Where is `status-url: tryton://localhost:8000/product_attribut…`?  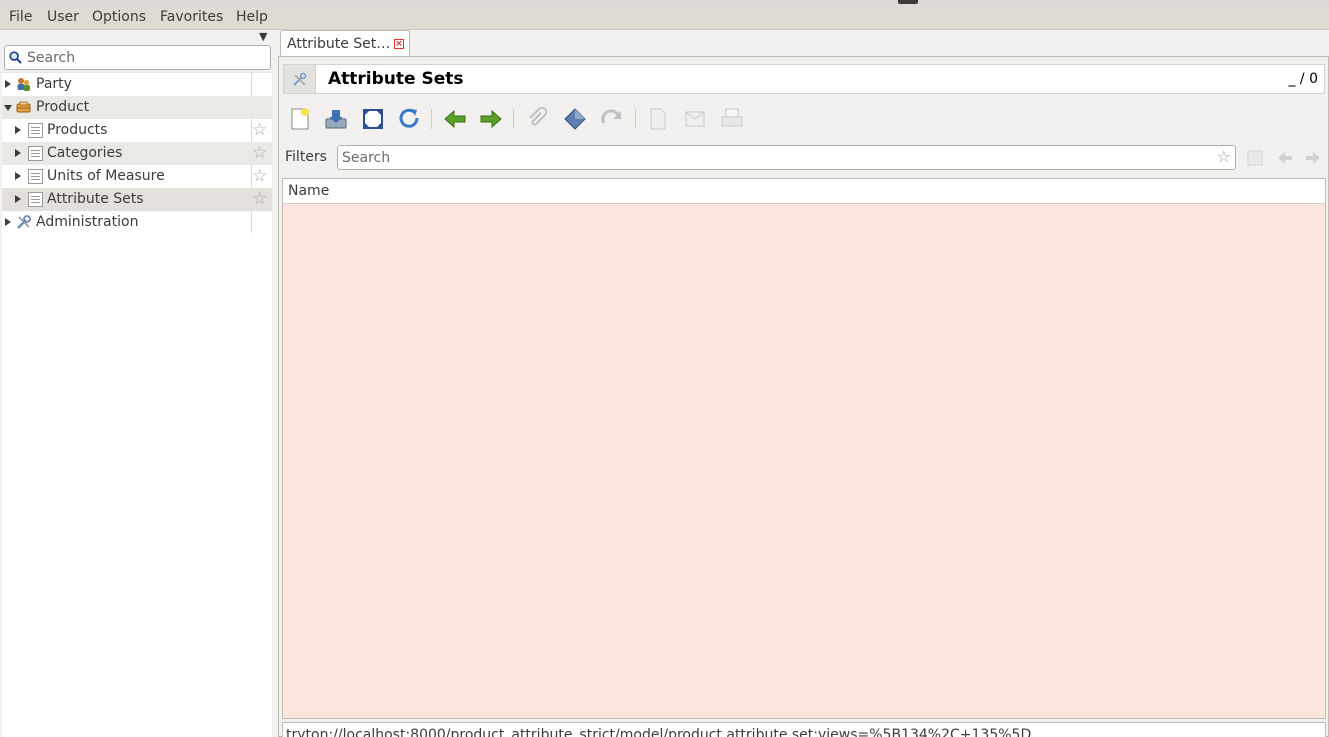 status-url: tryton://localhost:8000/product_attribut… is located at coordinates (659, 732).